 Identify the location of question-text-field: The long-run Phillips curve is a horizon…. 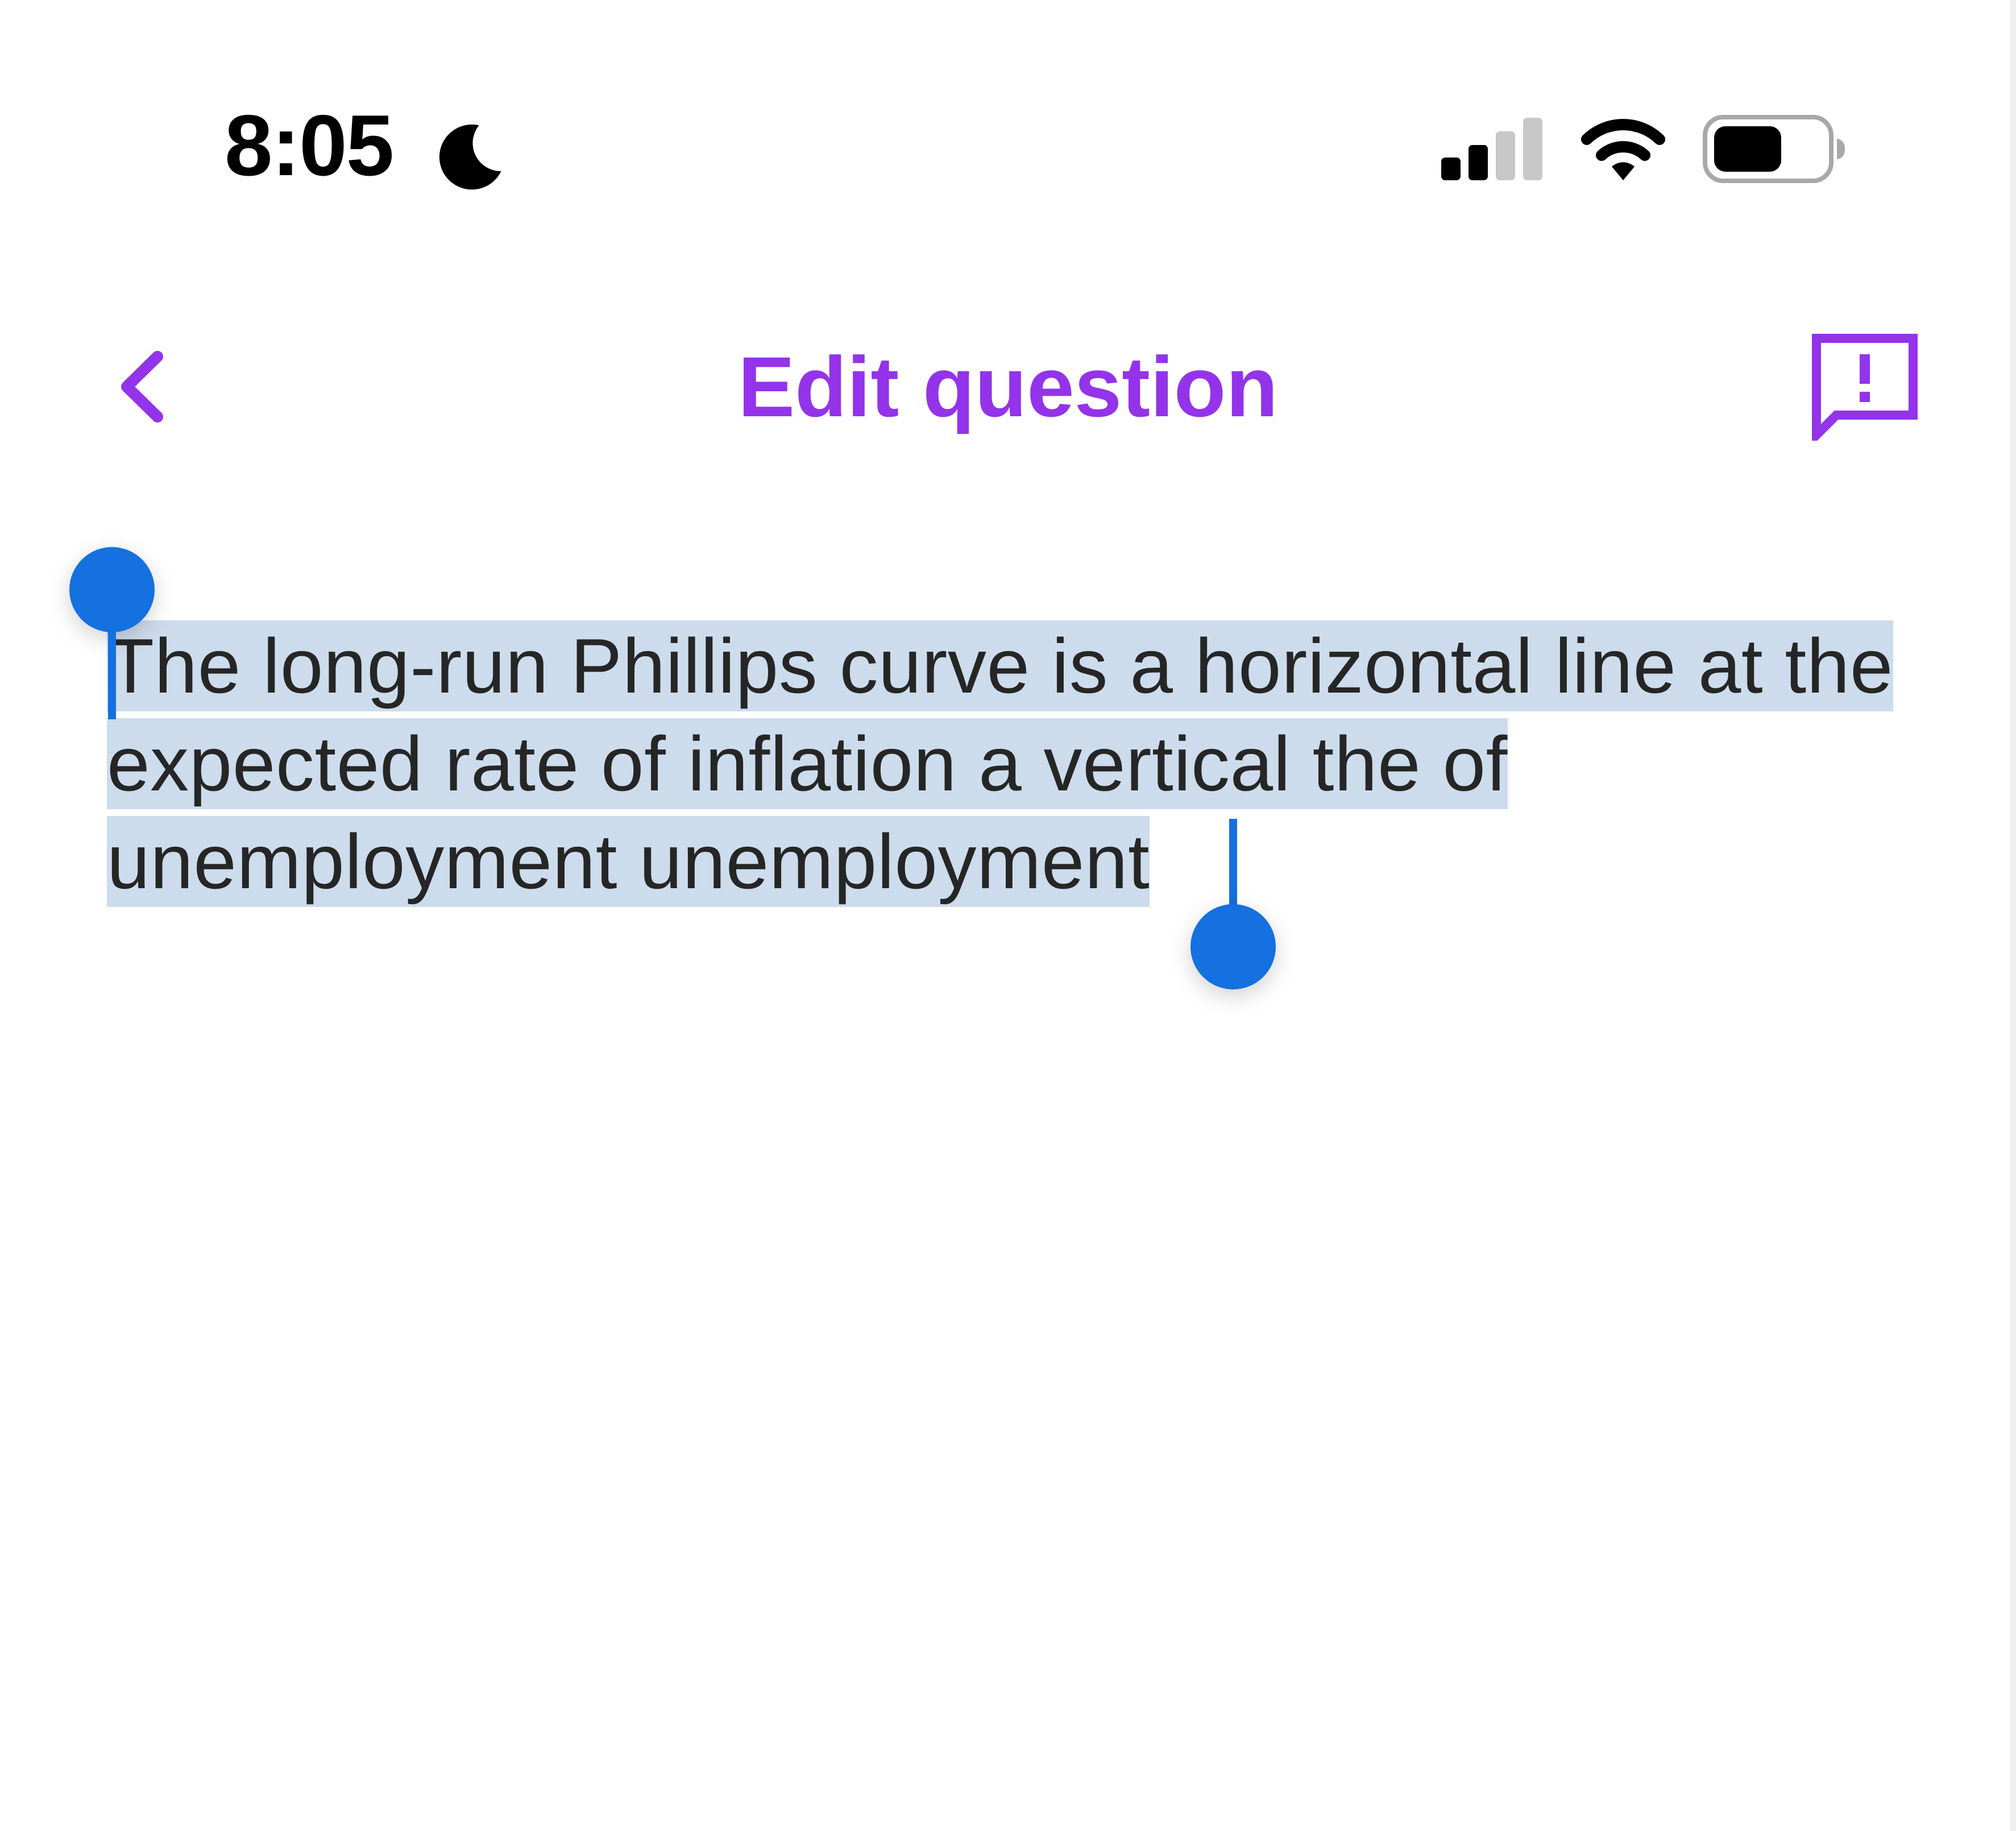
(1005, 763).